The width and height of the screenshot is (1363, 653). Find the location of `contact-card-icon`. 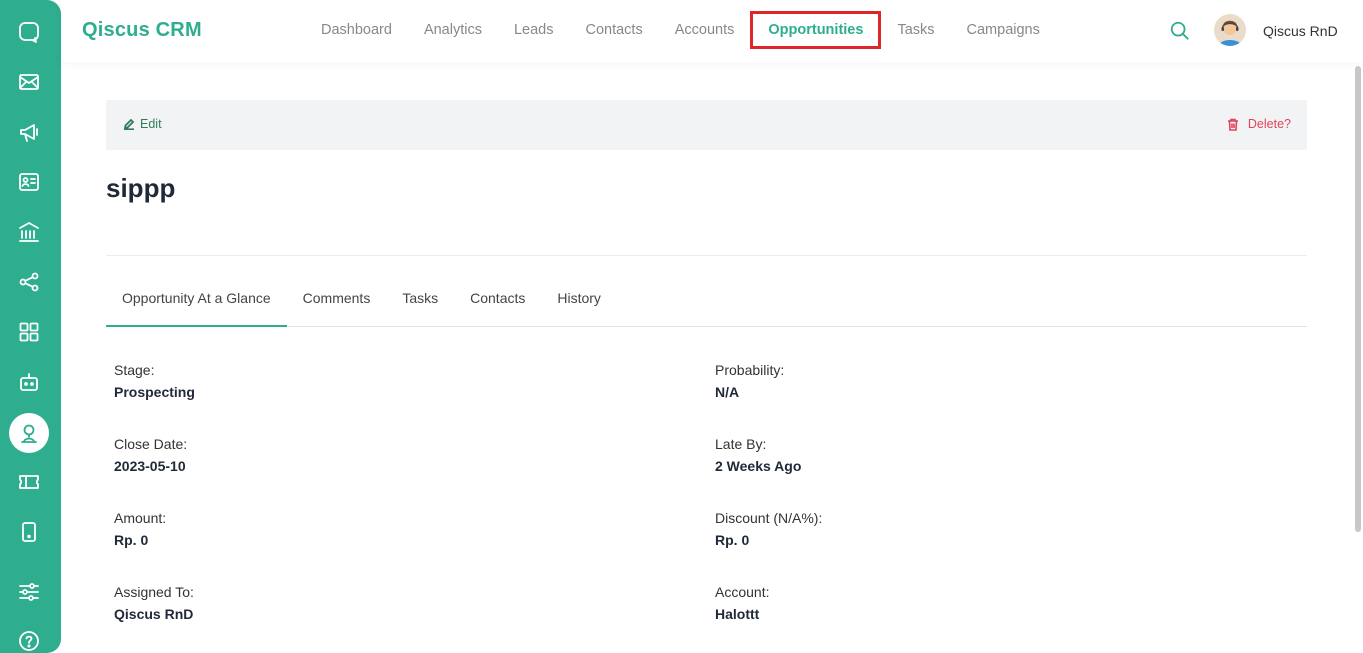

contact-card-icon is located at coordinates (29, 182).